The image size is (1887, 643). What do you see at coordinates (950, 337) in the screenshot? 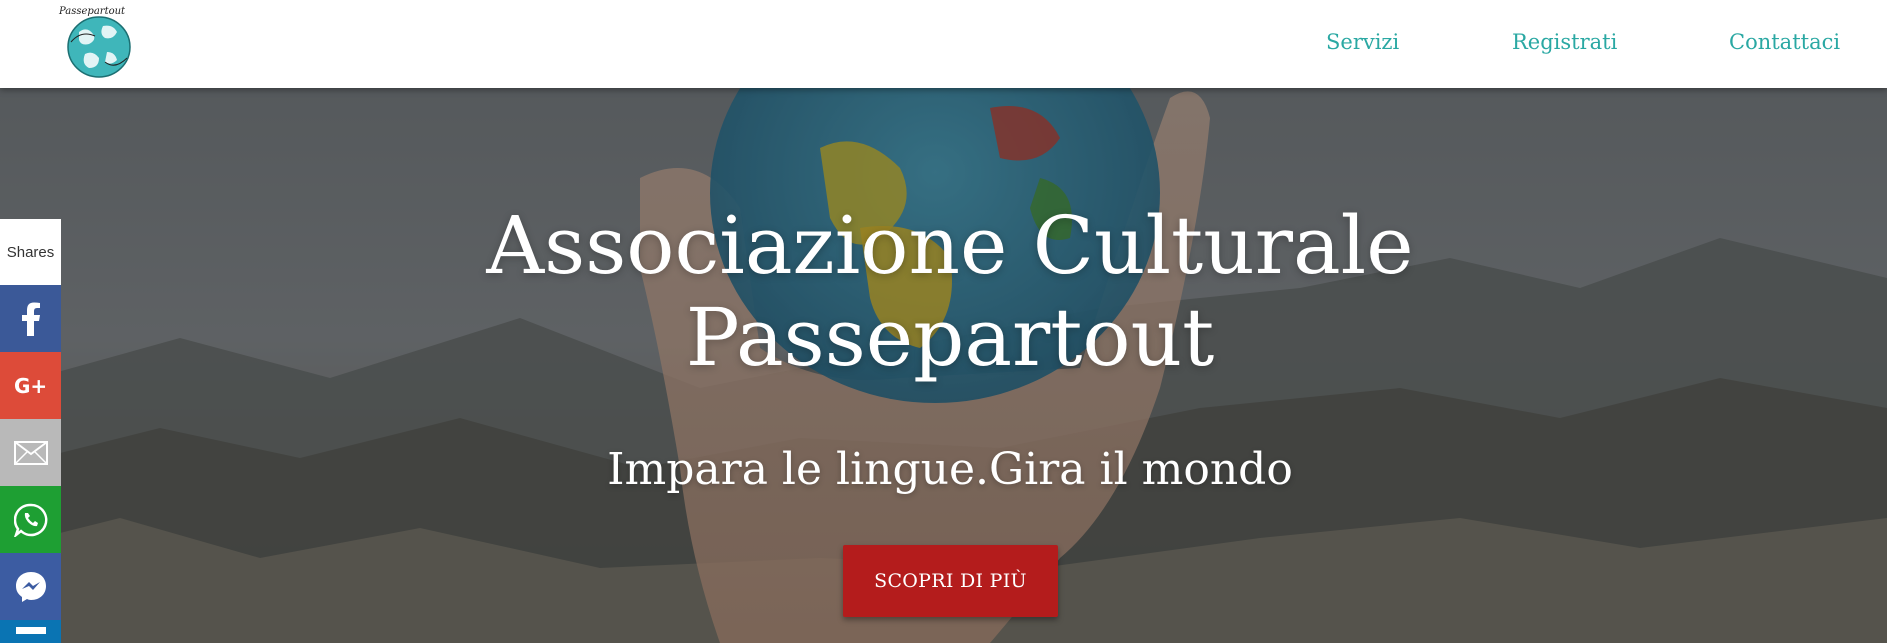
I see `hero-title-line2: Passepartout` at bounding box center [950, 337].